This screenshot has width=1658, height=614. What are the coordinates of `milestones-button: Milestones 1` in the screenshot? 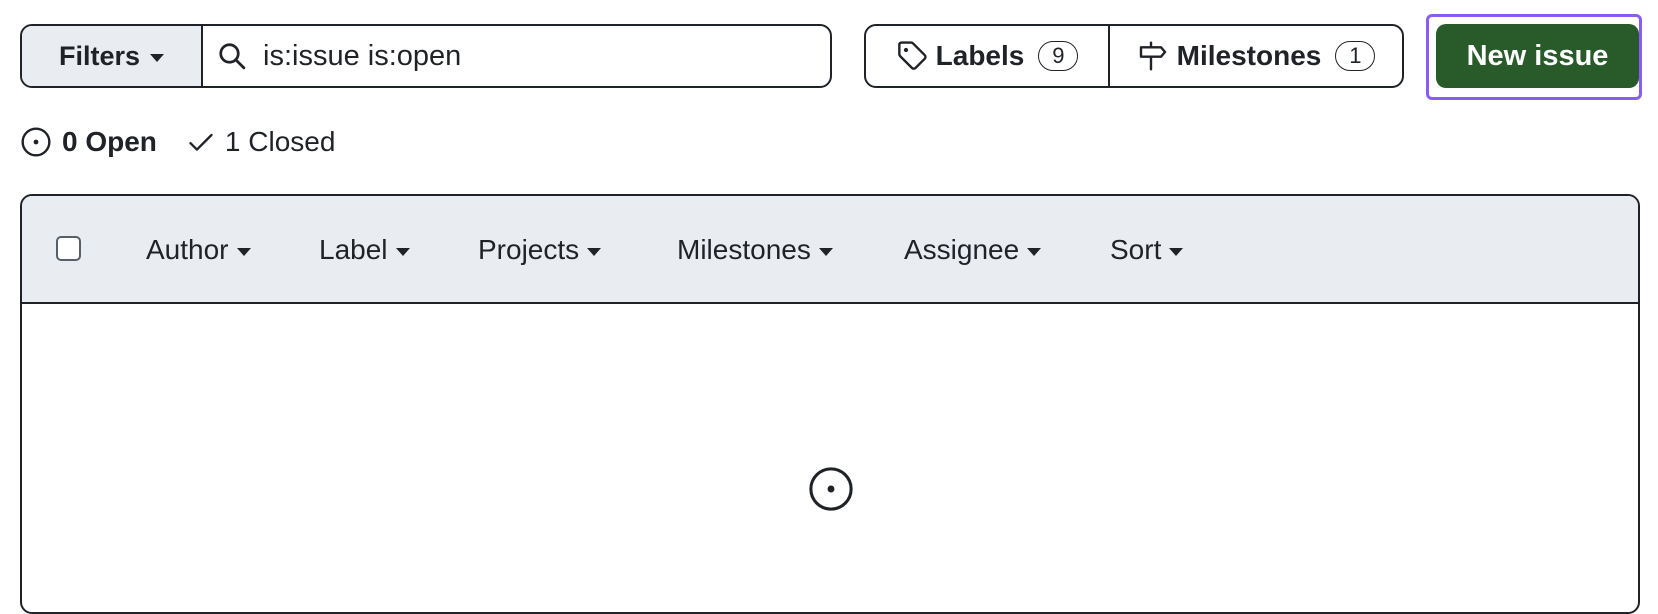 It's located at (1256, 56).